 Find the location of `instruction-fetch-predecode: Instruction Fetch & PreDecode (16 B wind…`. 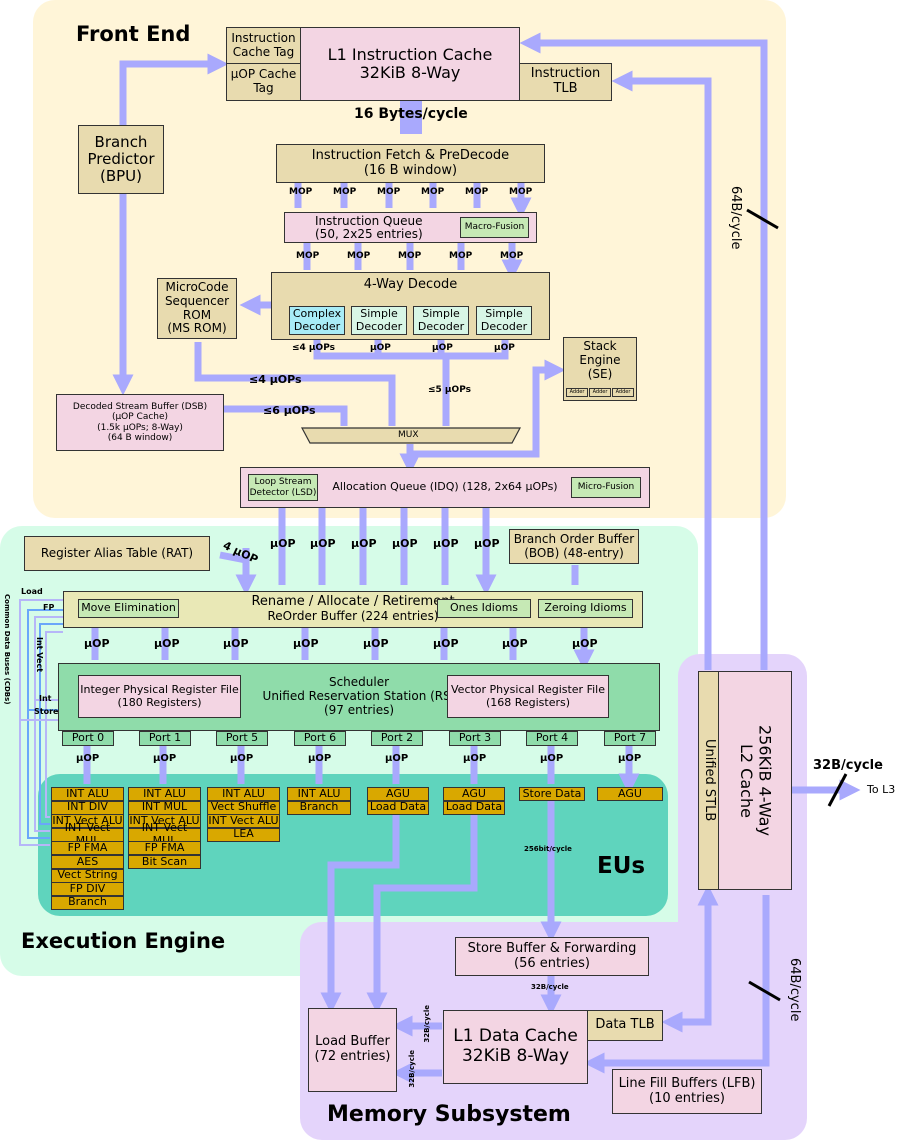

instruction-fetch-predecode: Instruction Fetch & PreDecode (16 B wind… is located at coordinates (410, 163).